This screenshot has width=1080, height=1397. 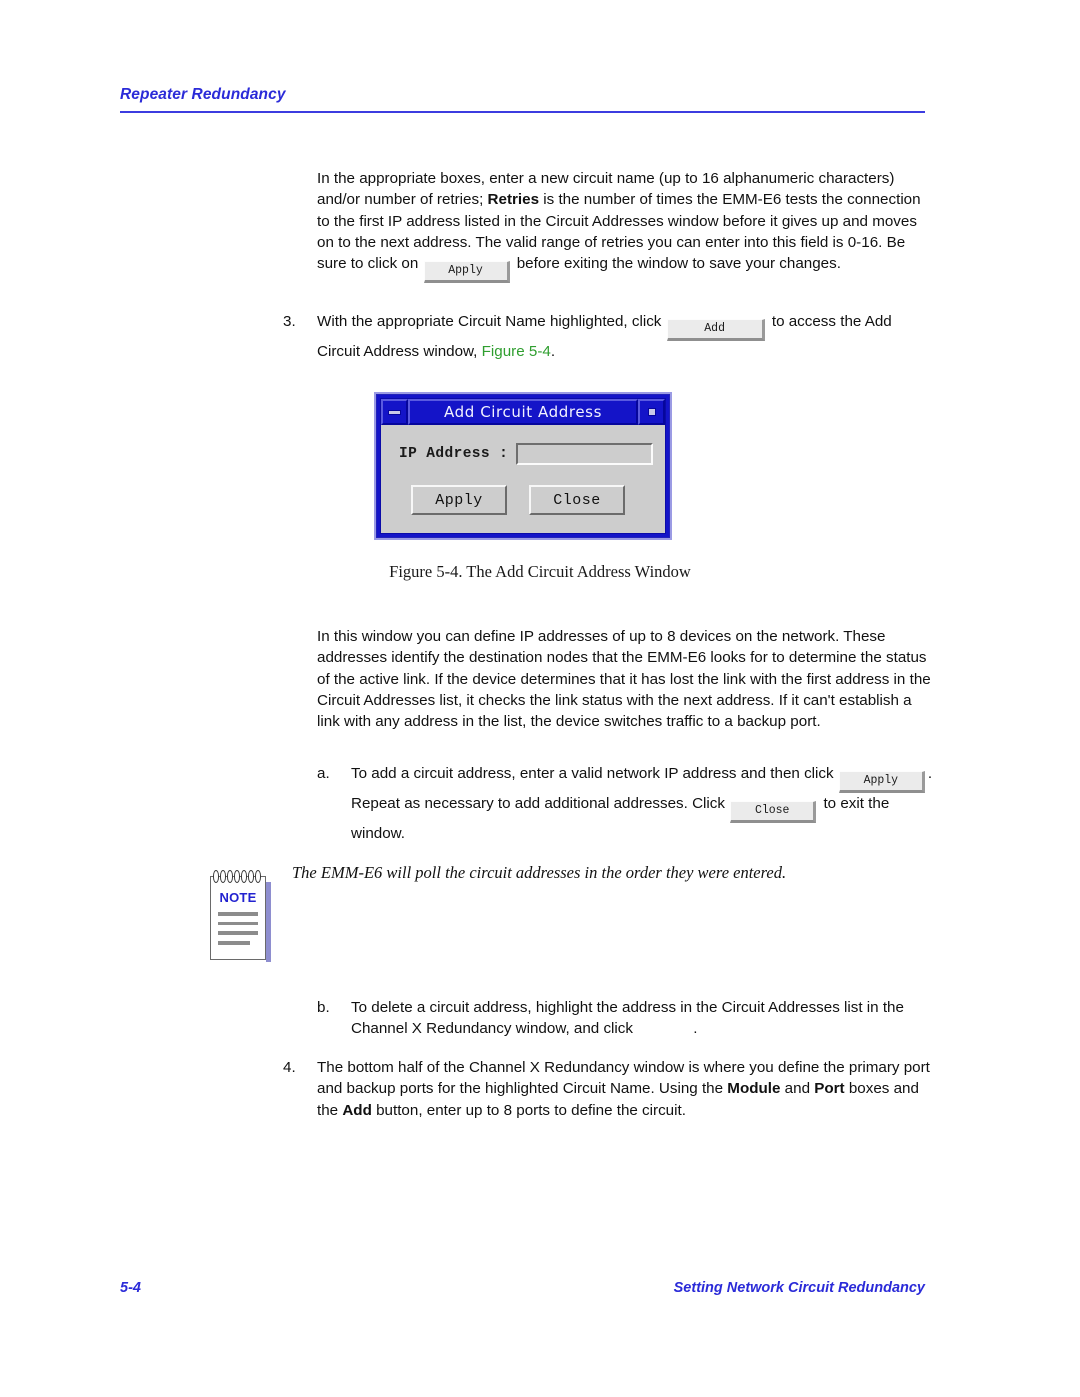 I want to click on page-footer: 5-4 Setting Network Circuit Redundancy, so click(x=522, y=1288).